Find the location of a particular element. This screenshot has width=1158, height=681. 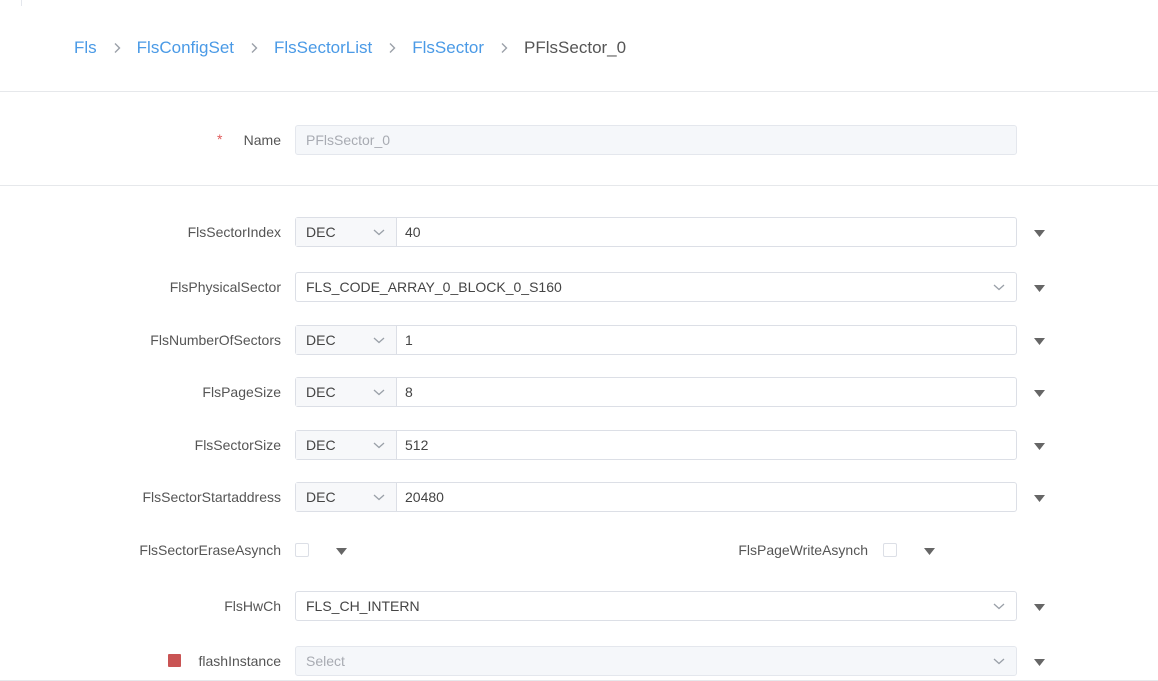

breadcrumb-current: PFlsSector_0 is located at coordinates (575, 47).